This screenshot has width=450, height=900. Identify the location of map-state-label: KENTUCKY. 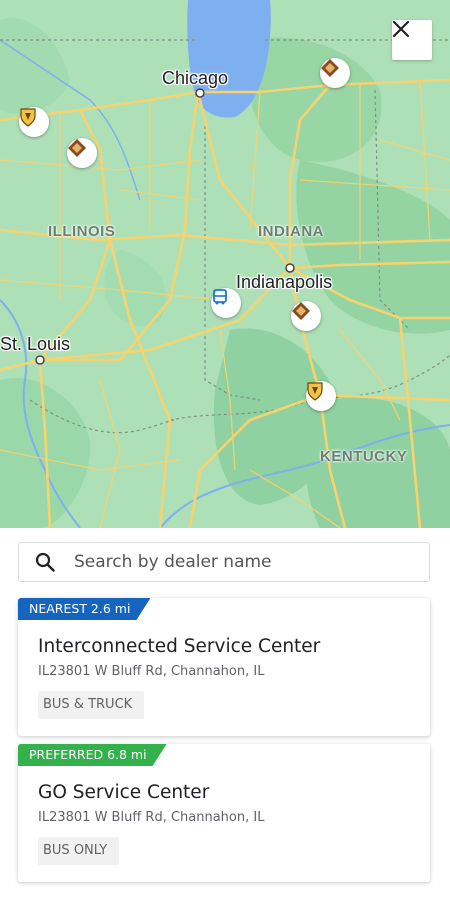
(364, 456).